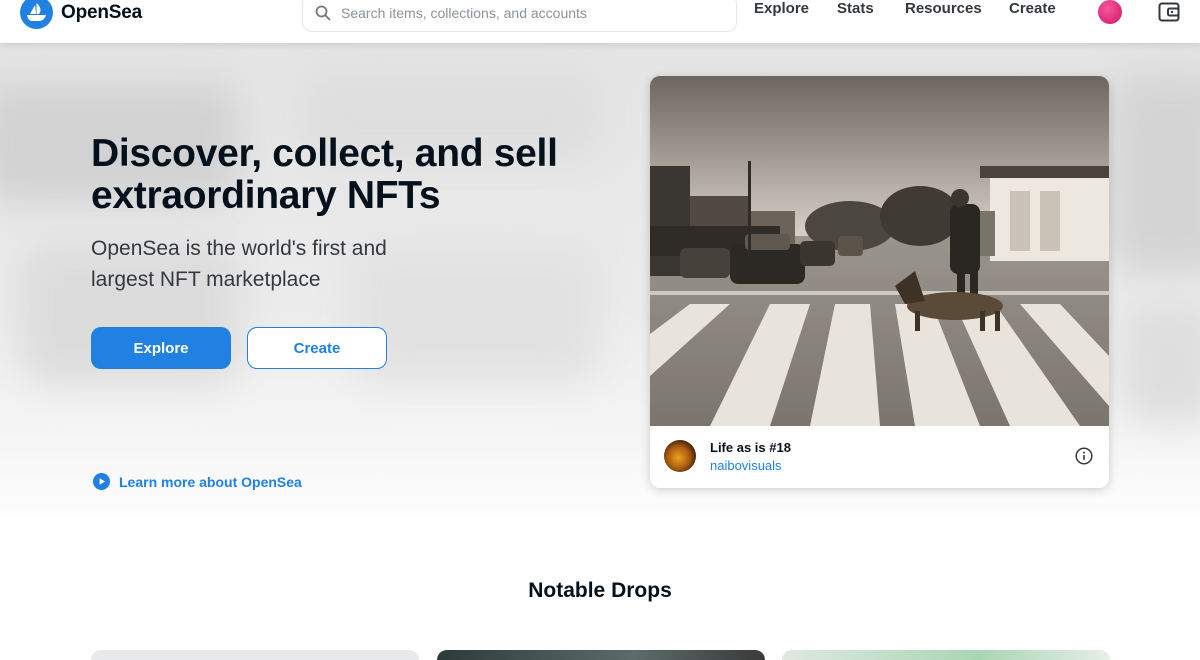 The width and height of the screenshot is (1200, 660). Describe the element at coordinates (317, 348) in the screenshot. I see `create-button: Create` at that location.